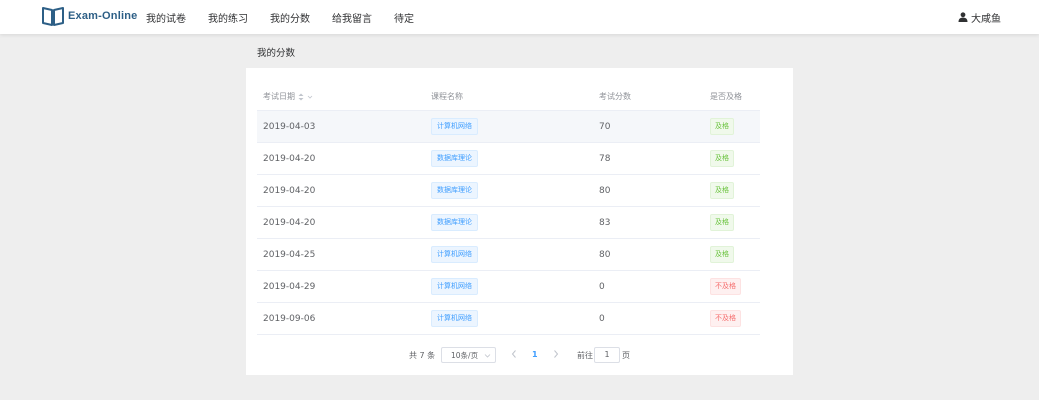 The width and height of the screenshot is (1039, 400). I want to click on table-row: 2019-04-20 数据库理论 80 及格, so click(508, 191).